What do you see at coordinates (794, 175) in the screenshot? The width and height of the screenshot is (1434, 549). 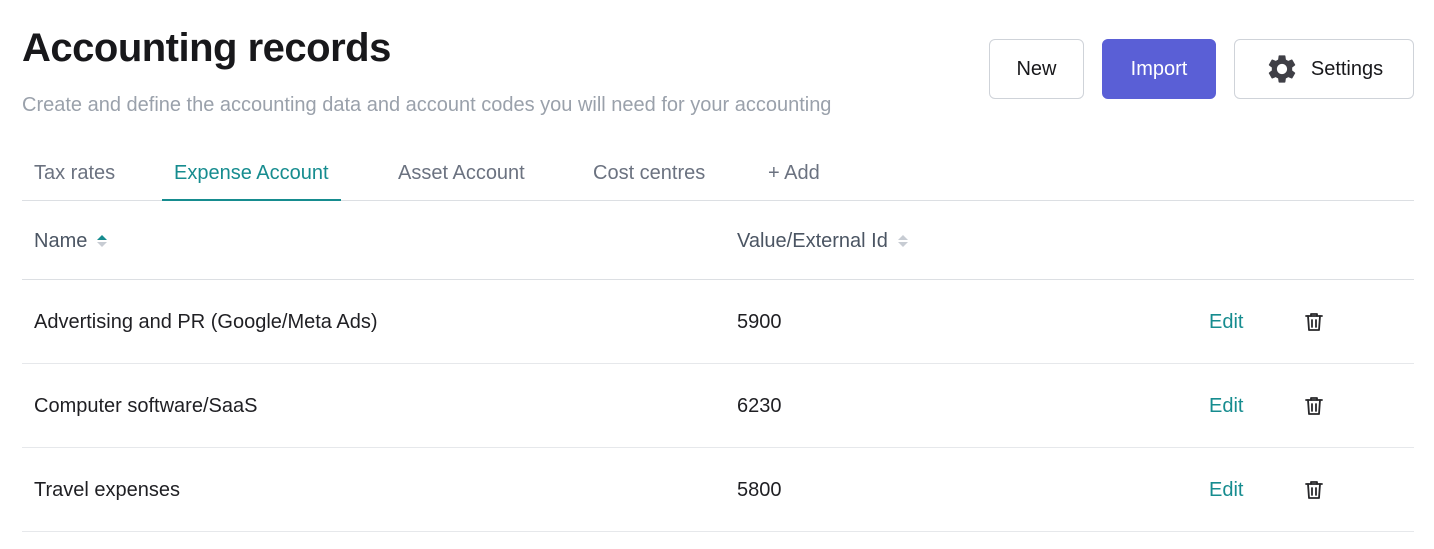 I see `tab-add: + Add` at bounding box center [794, 175].